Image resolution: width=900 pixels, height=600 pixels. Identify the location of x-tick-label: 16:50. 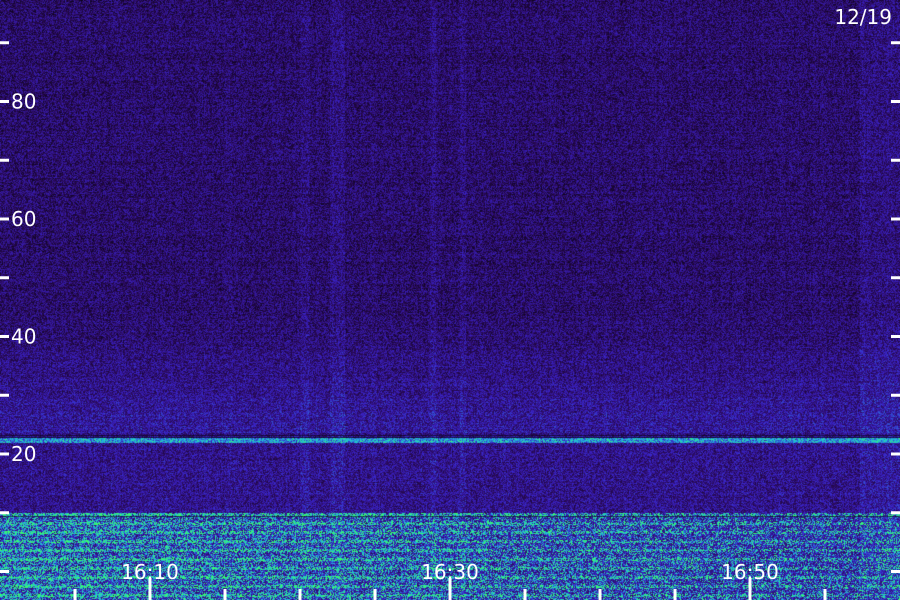
(750, 572).